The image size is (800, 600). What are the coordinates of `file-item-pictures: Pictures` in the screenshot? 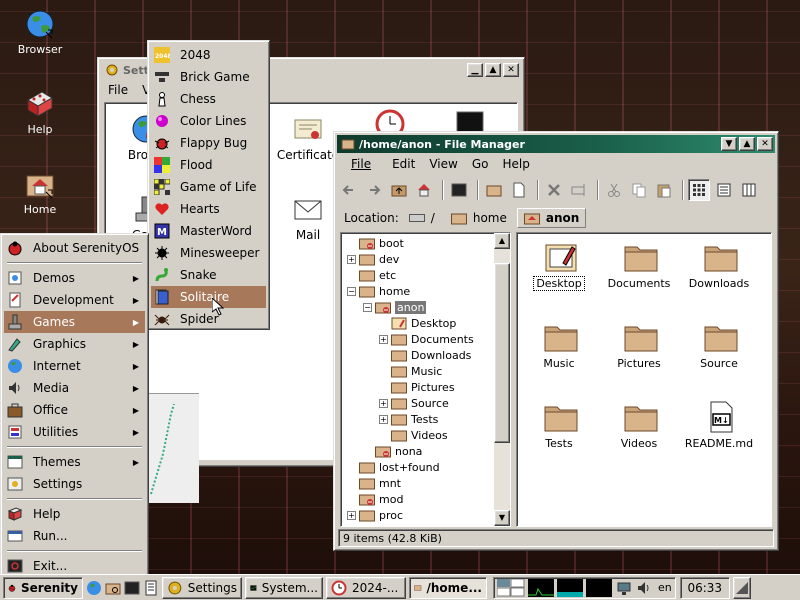 It's located at (639, 345).